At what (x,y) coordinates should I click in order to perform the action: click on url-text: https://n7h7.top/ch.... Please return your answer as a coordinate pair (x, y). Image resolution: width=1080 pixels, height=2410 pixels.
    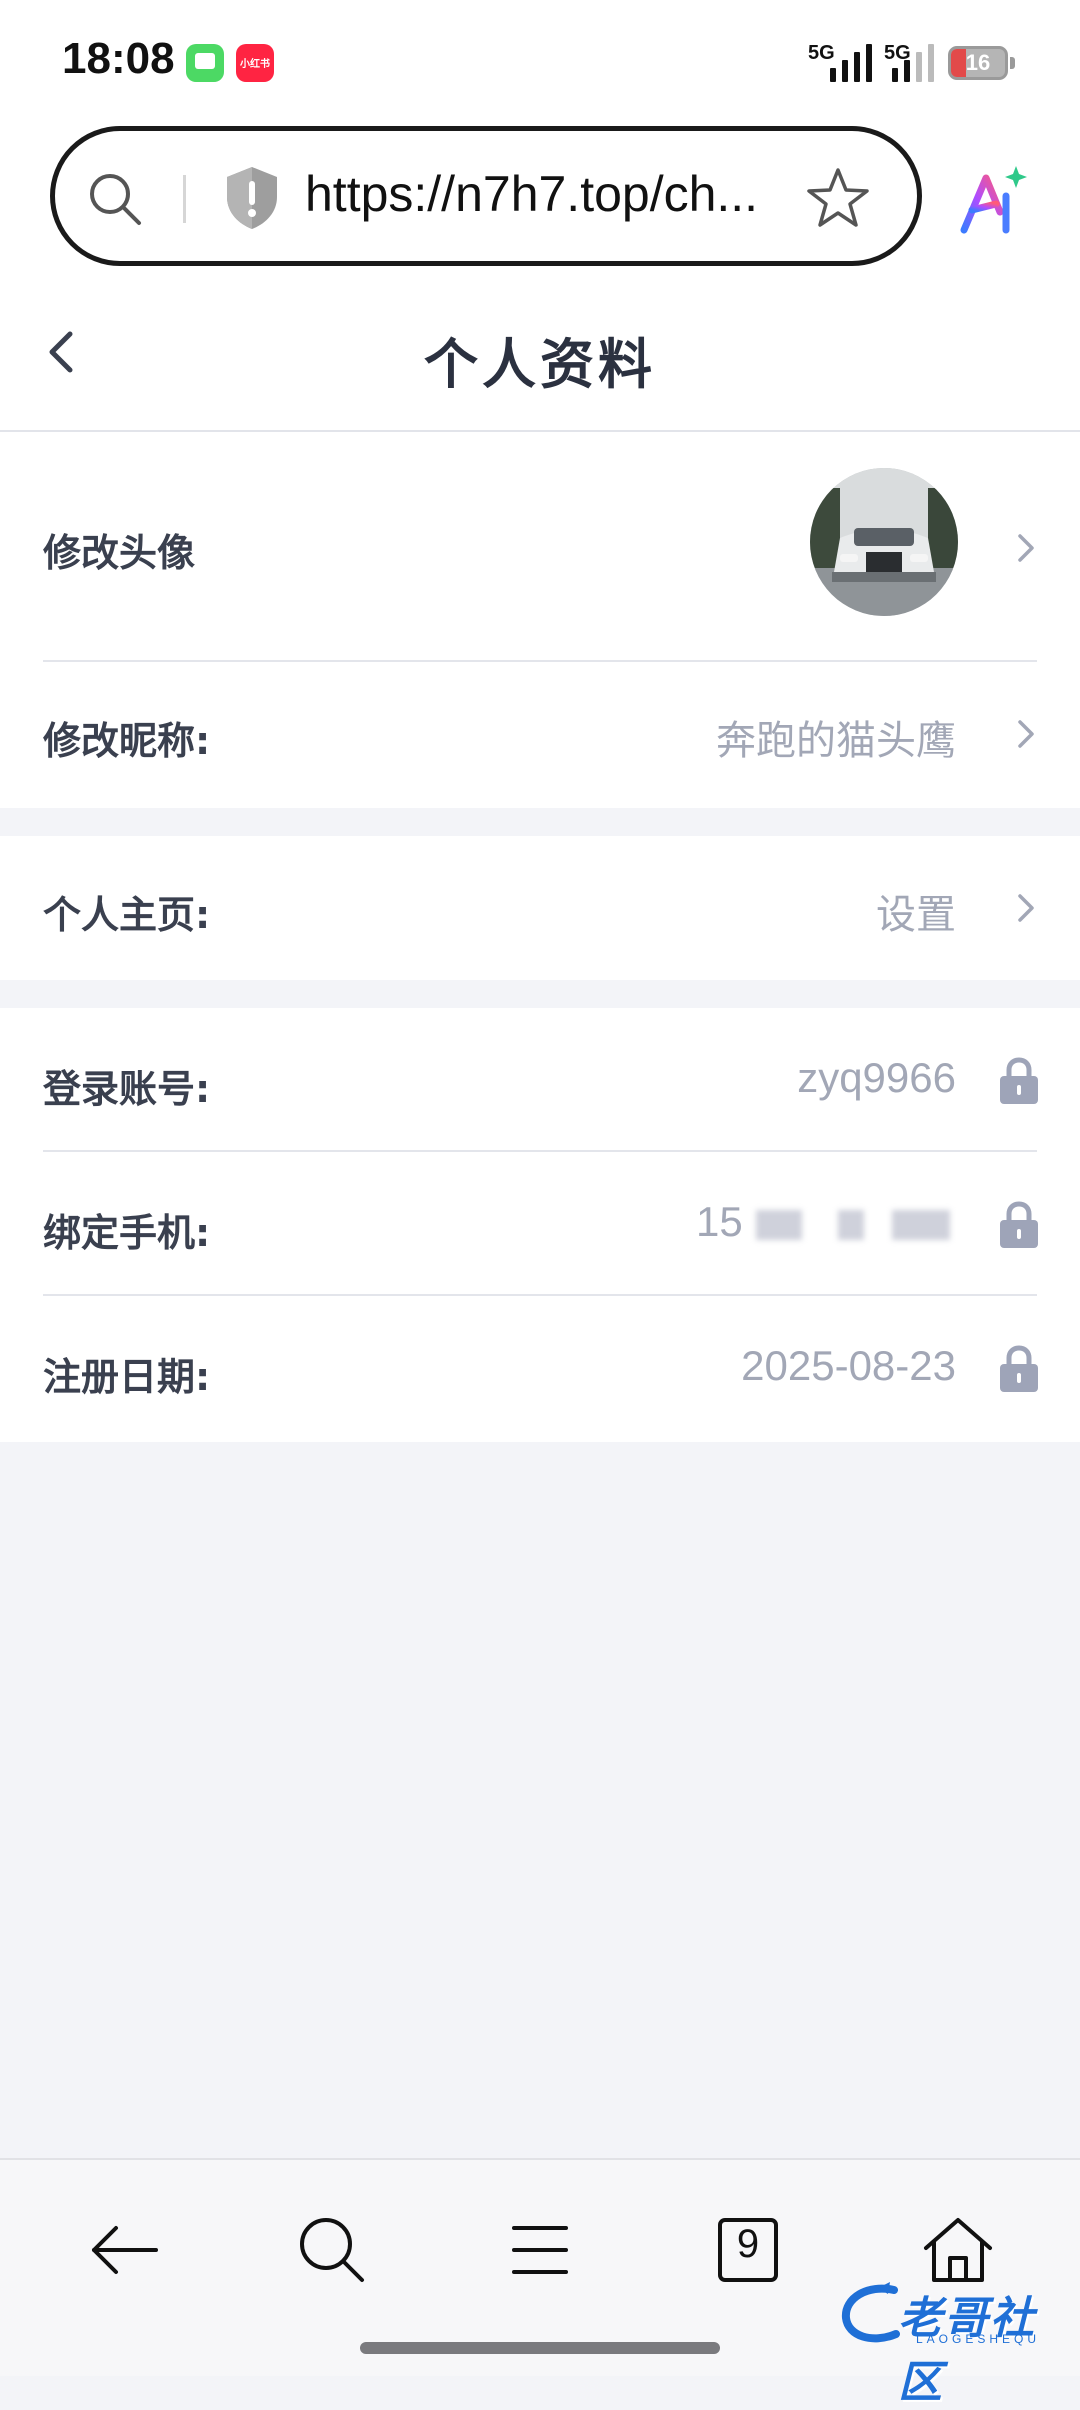
    Looking at the image, I should click on (545, 194).